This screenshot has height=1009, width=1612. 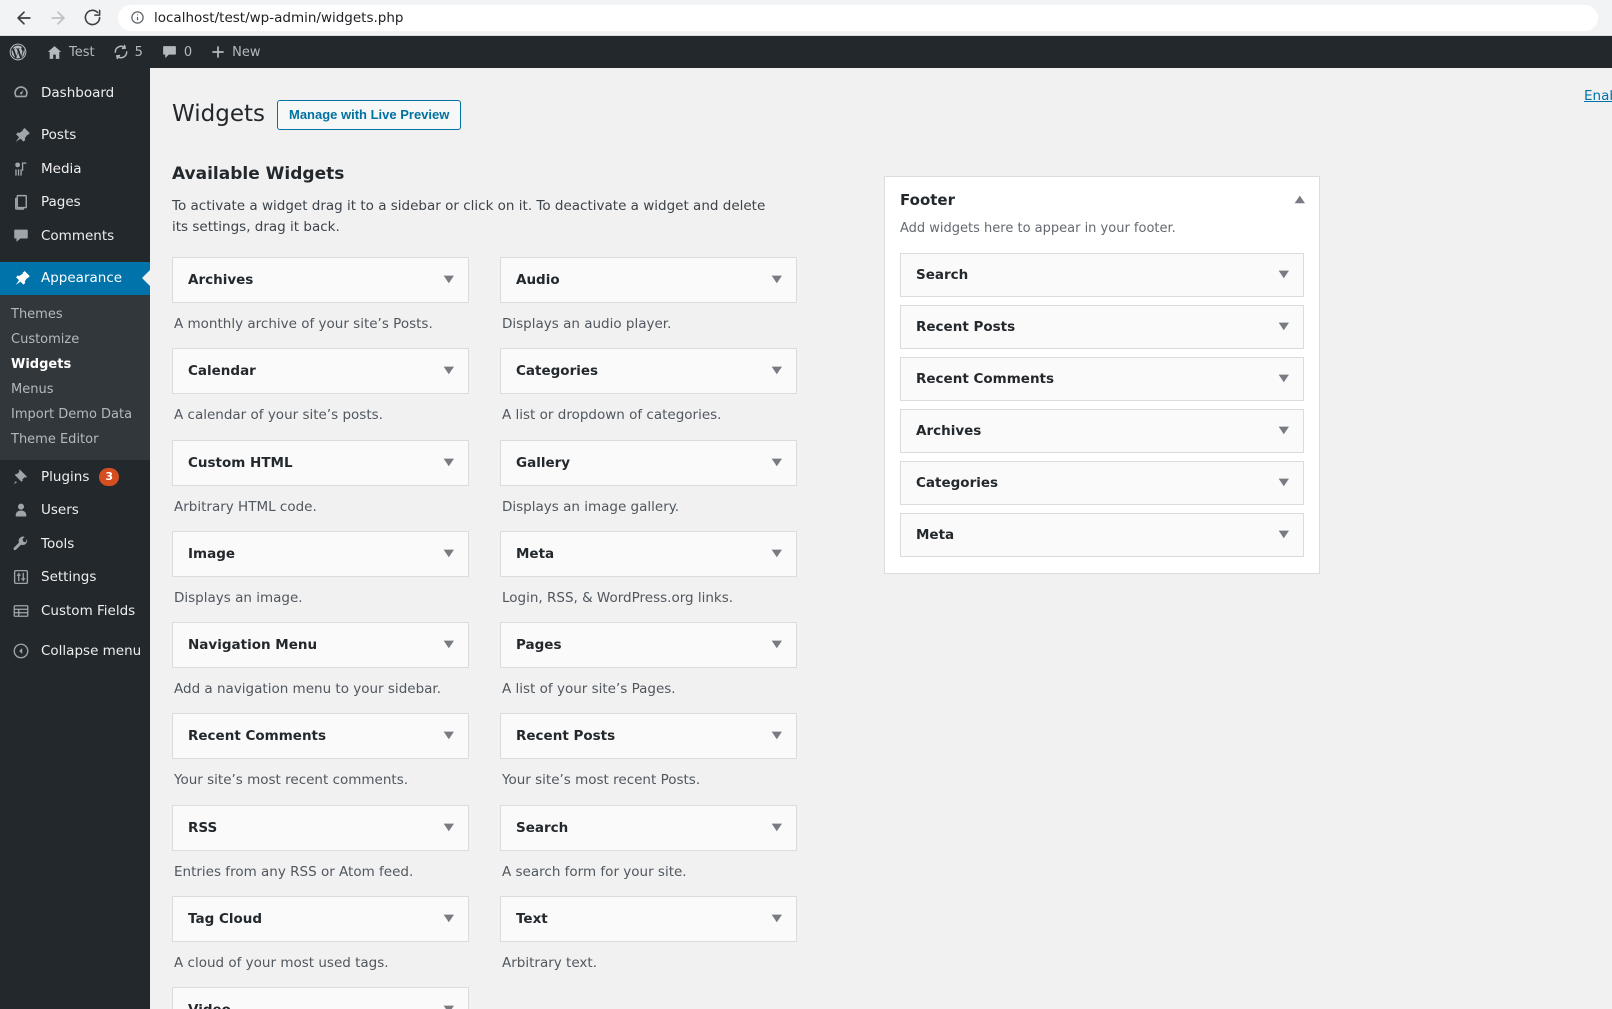 What do you see at coordinates (648, 553) in the screenshot?
I see `widget-card: Meta ▼` at bounding box center [648, 553].